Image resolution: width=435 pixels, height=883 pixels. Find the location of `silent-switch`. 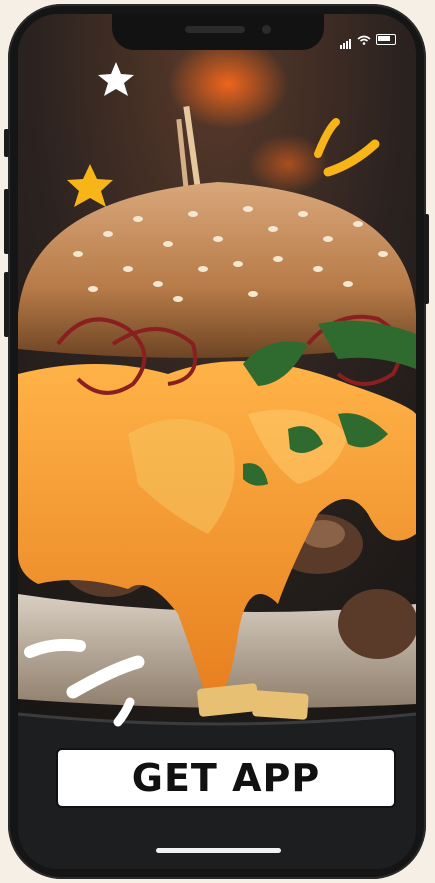

silent-switch is located at coordinates (6, 143).